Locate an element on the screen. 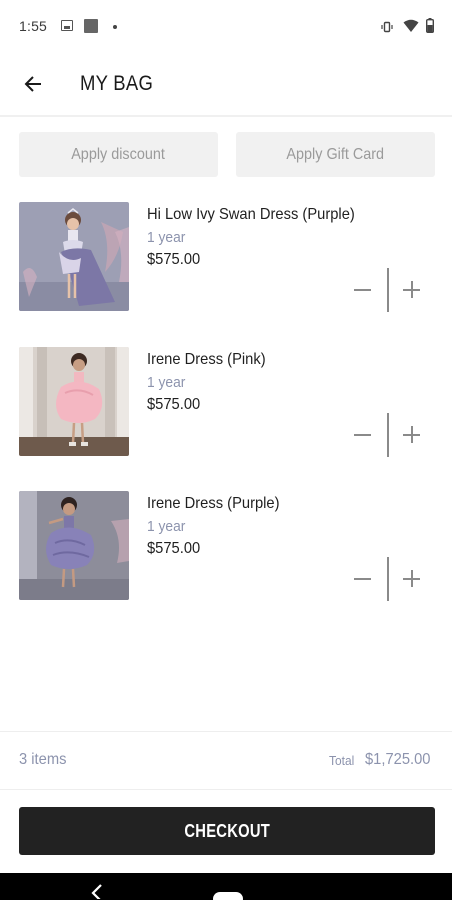 This screenshot has width=452, height=900. apply-discount-label: Apply discount is located at coordinates (118, 154).